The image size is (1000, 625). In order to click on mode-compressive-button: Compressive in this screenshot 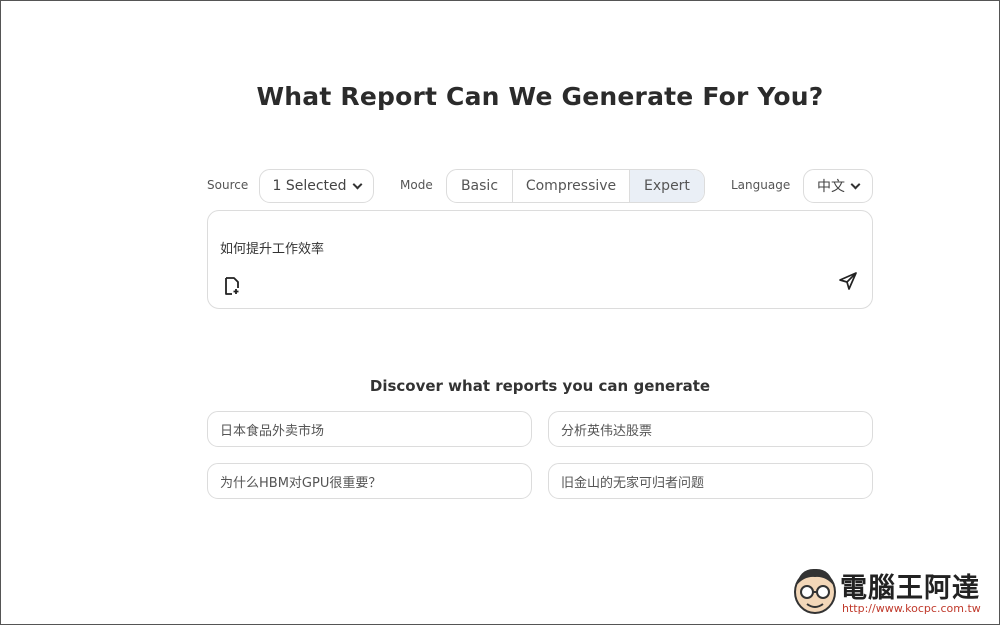, I will do `click(571, 186)`.